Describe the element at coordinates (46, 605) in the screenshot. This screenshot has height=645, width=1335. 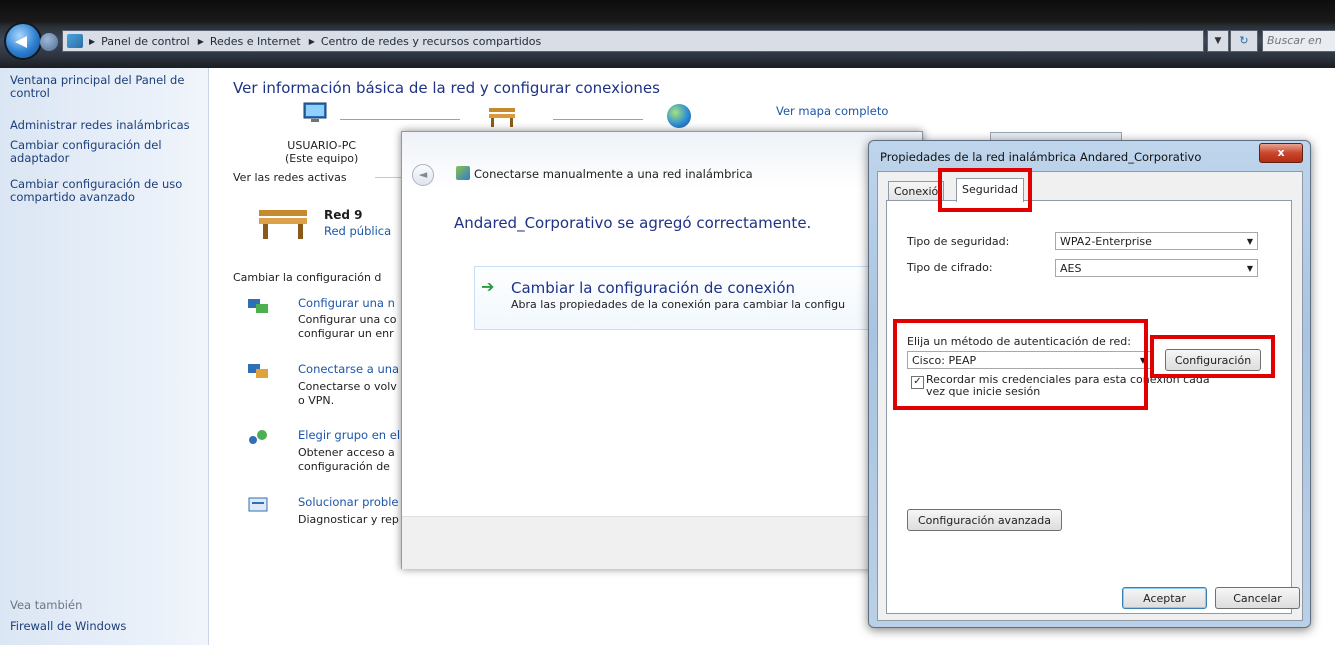
I see `see-also-heading: Vea también` at that location.